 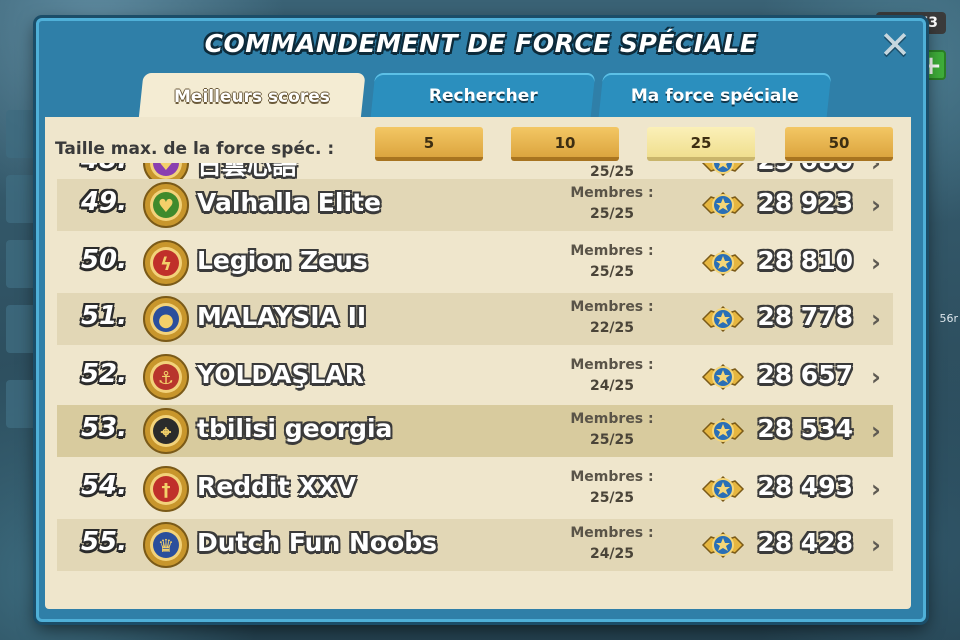 I want to click on svg-text: ϟ, so click(x=166, y=264).